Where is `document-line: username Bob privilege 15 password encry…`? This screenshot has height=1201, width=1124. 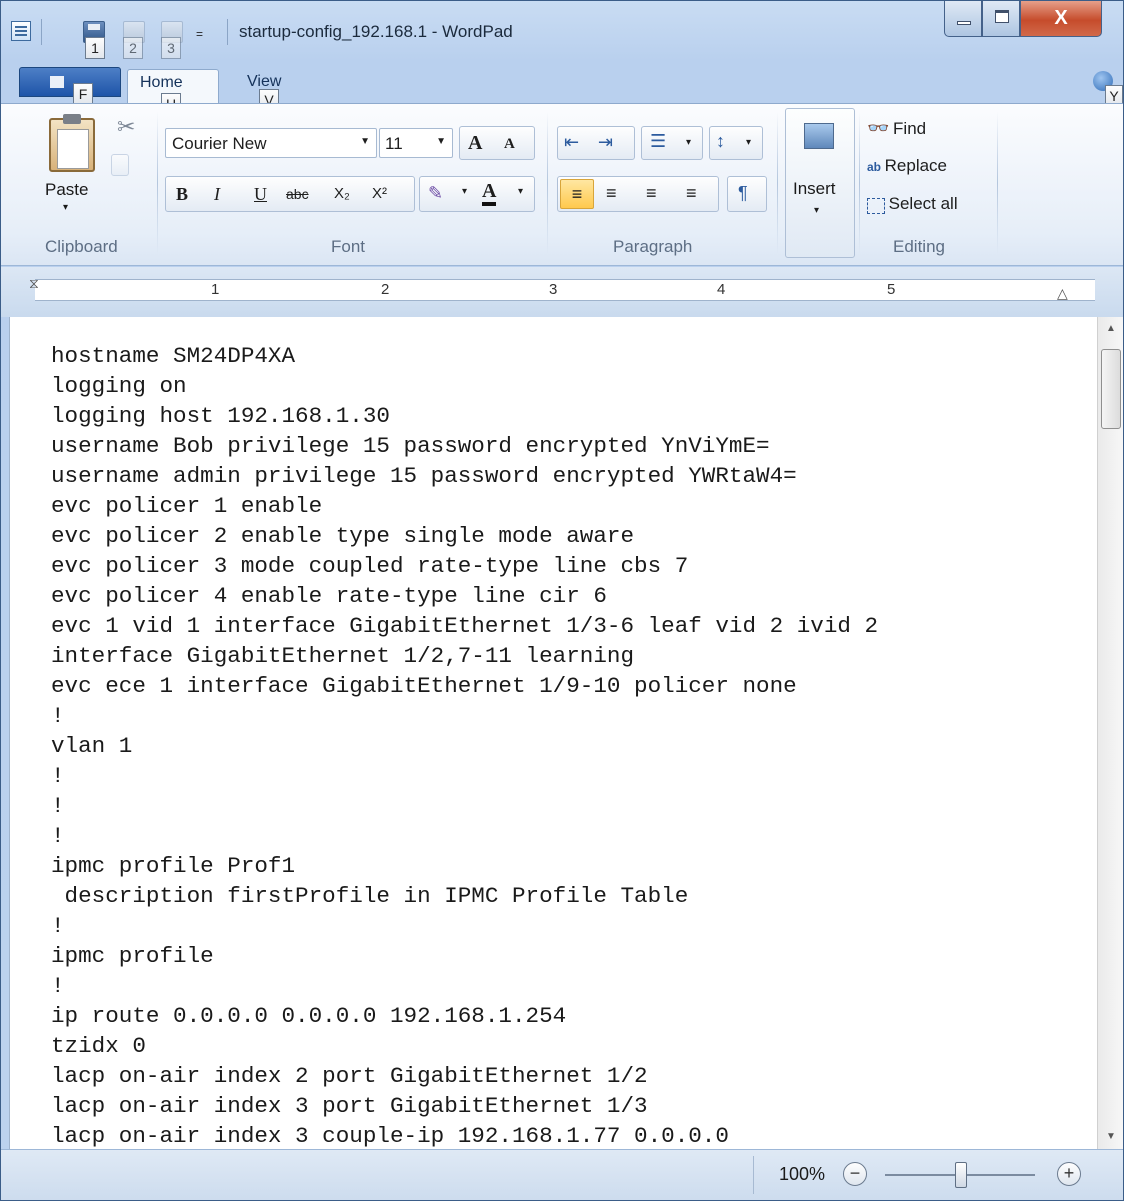
document-line: username Bob privilege 15 password encry… is located at coordinates (464, 446).